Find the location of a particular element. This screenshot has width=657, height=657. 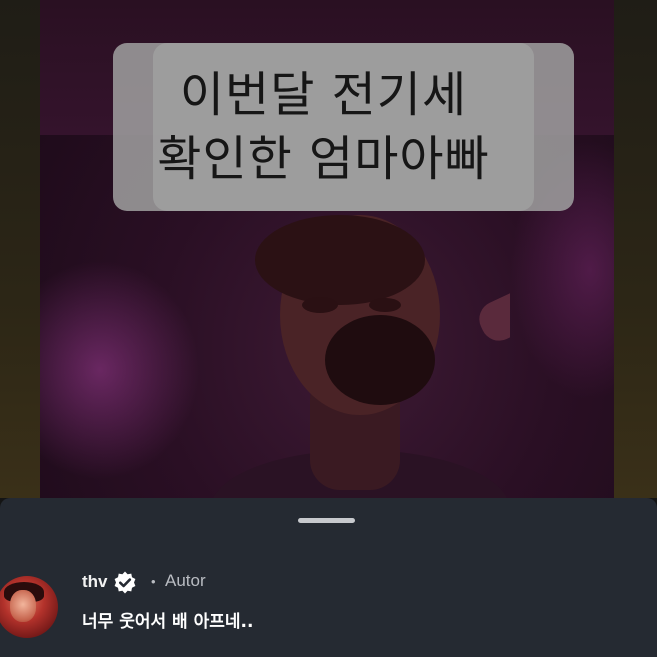

comment-text: 너무 웃어서 배 아프네.. is located at coordinates (168, 622).